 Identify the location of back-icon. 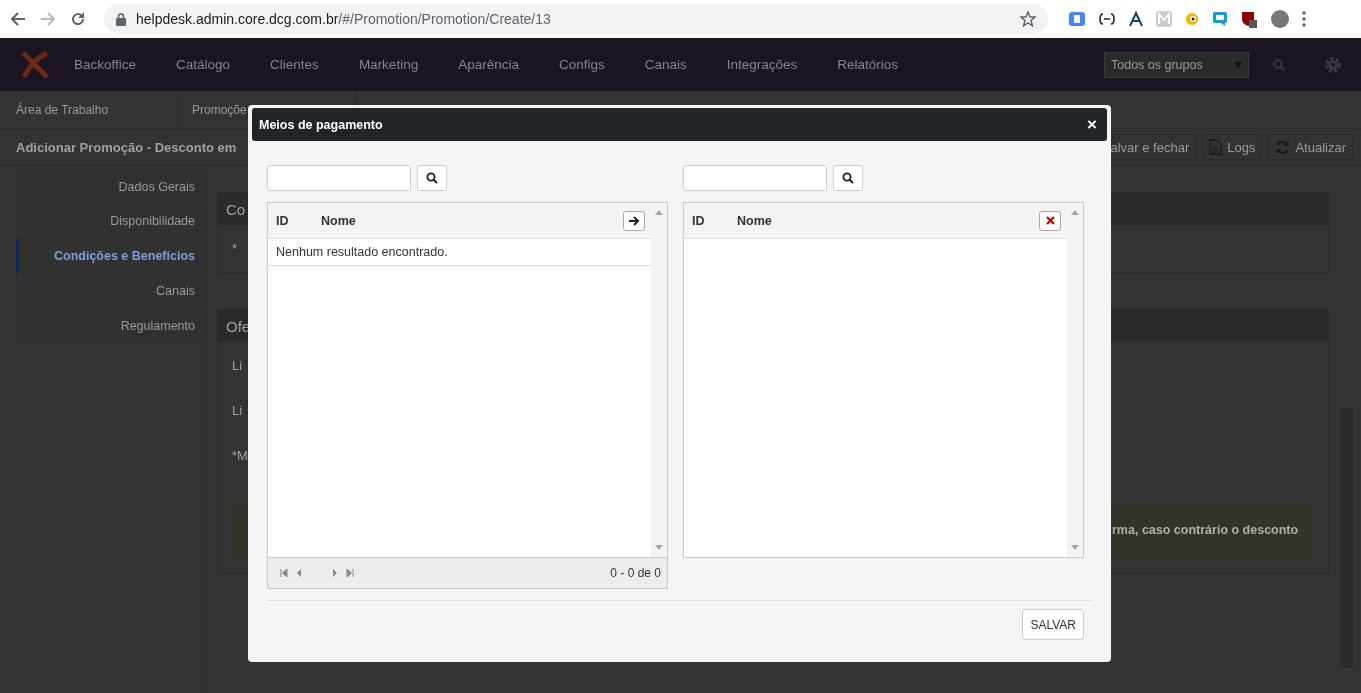
(18, 19).